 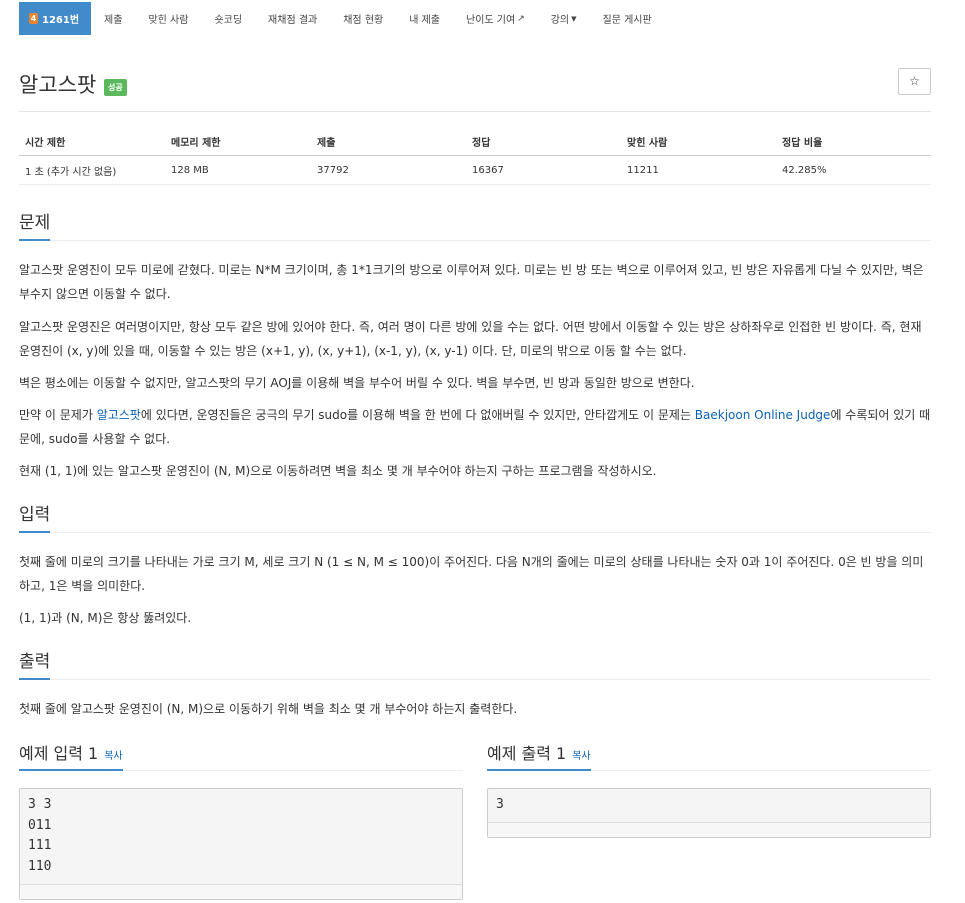 What do you see at coordinates (560, 20) in the screenshot?
I see `nav-item-label: 강의` at bounding box center [560, 20].